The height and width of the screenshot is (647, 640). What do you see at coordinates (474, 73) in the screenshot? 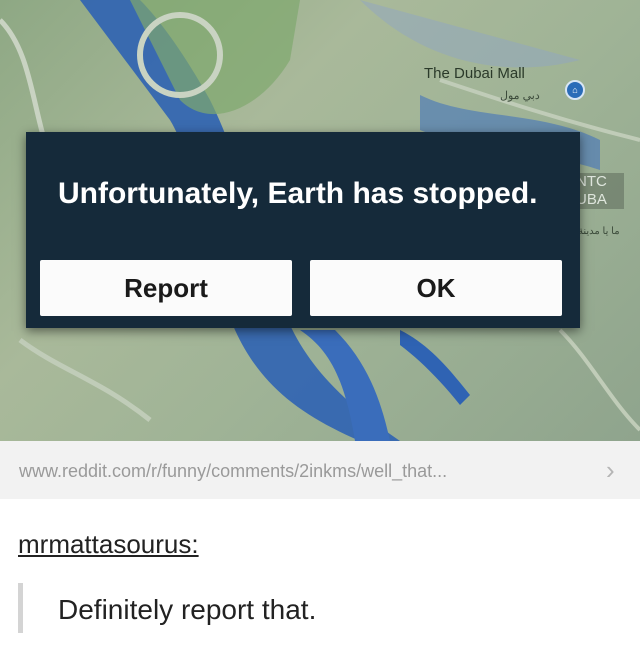
I see `map-place-label: The Dubai Mall` at bounding box center [474, 73].